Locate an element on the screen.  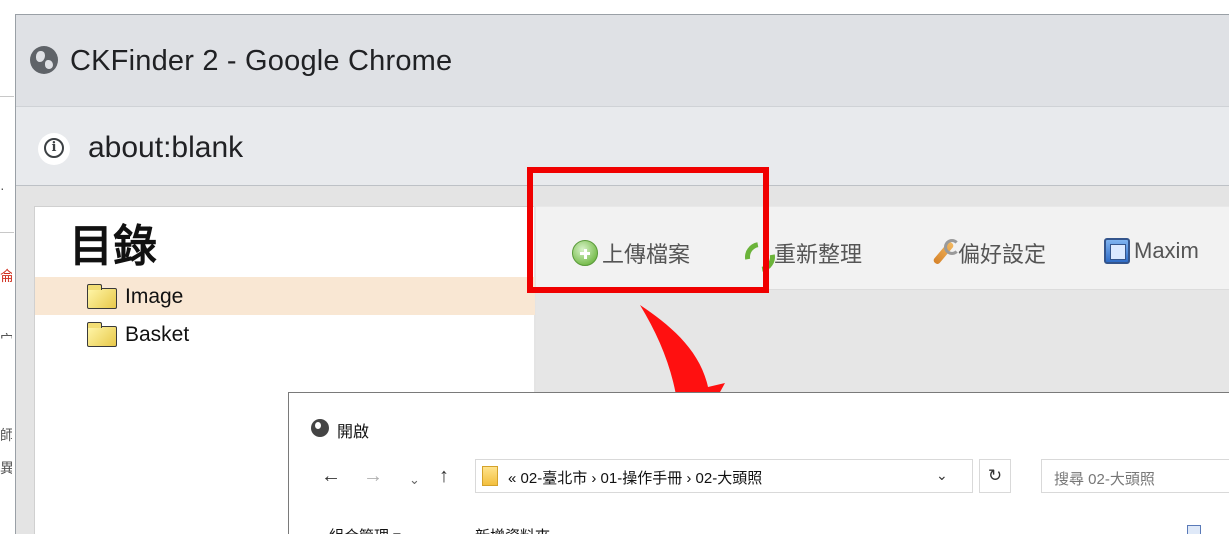
up-arrow-icon: ↑ is located at coordinates (444, 476).